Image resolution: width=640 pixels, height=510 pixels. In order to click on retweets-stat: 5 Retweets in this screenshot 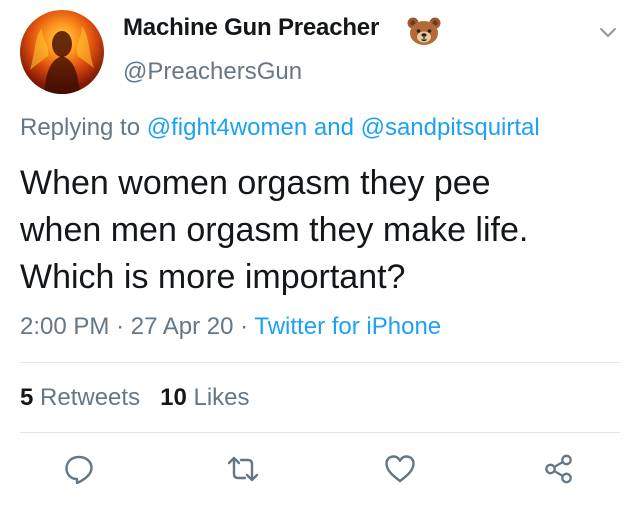, I will do `click(80, 397)`.